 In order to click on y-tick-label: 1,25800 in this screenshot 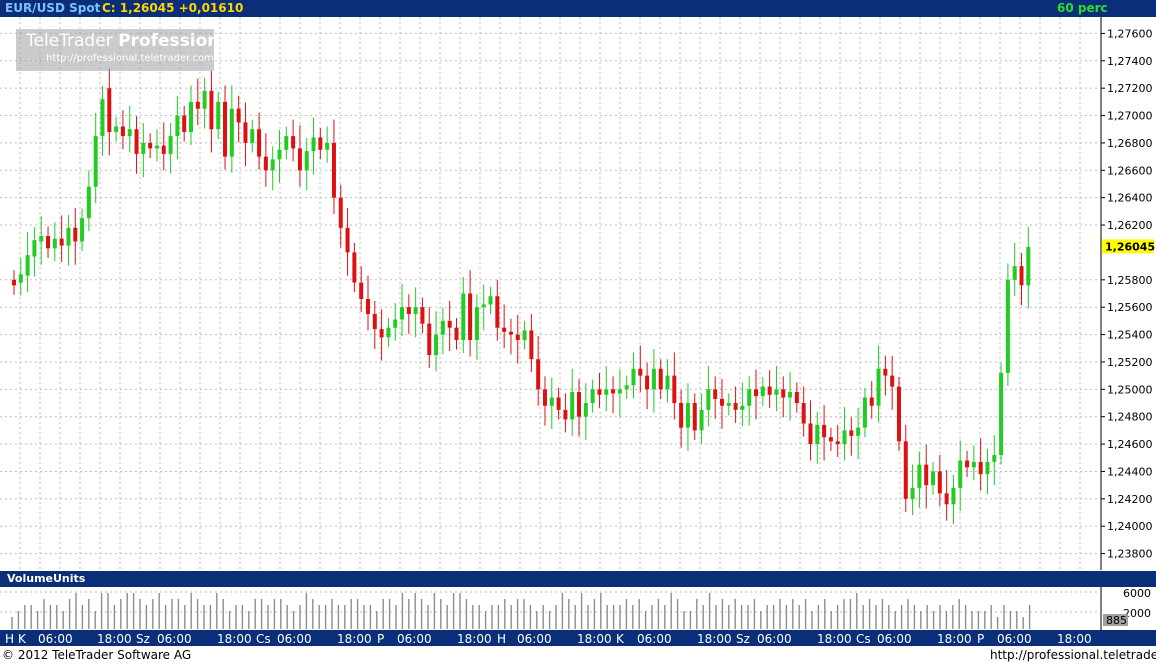, I will do `click(1130, 280)`.